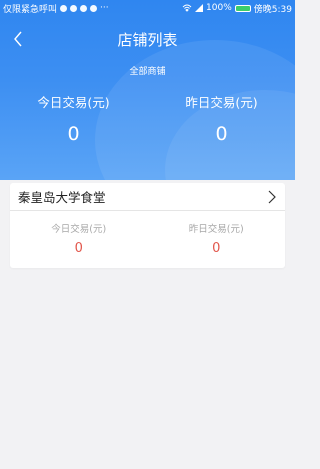 The height and width of the screenshot is (469, 320). I want to click on back-button, so click(18, 39).